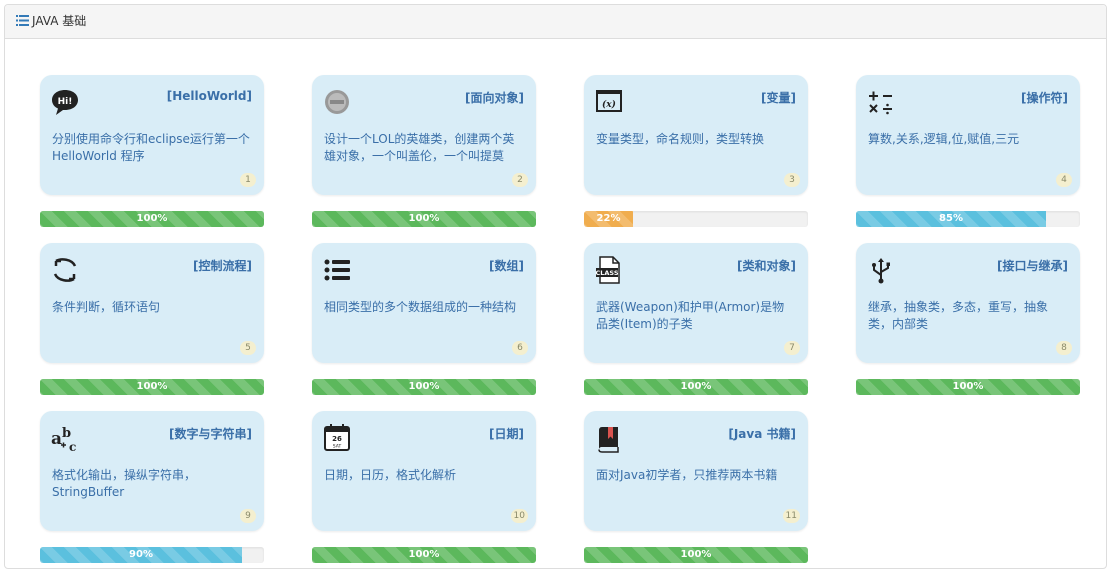 The width and height of the screenshot is (1107, 573). Describe the element at coordinates (792, 180) in the screenshot. I see `card-number-badge: 3` at that location.